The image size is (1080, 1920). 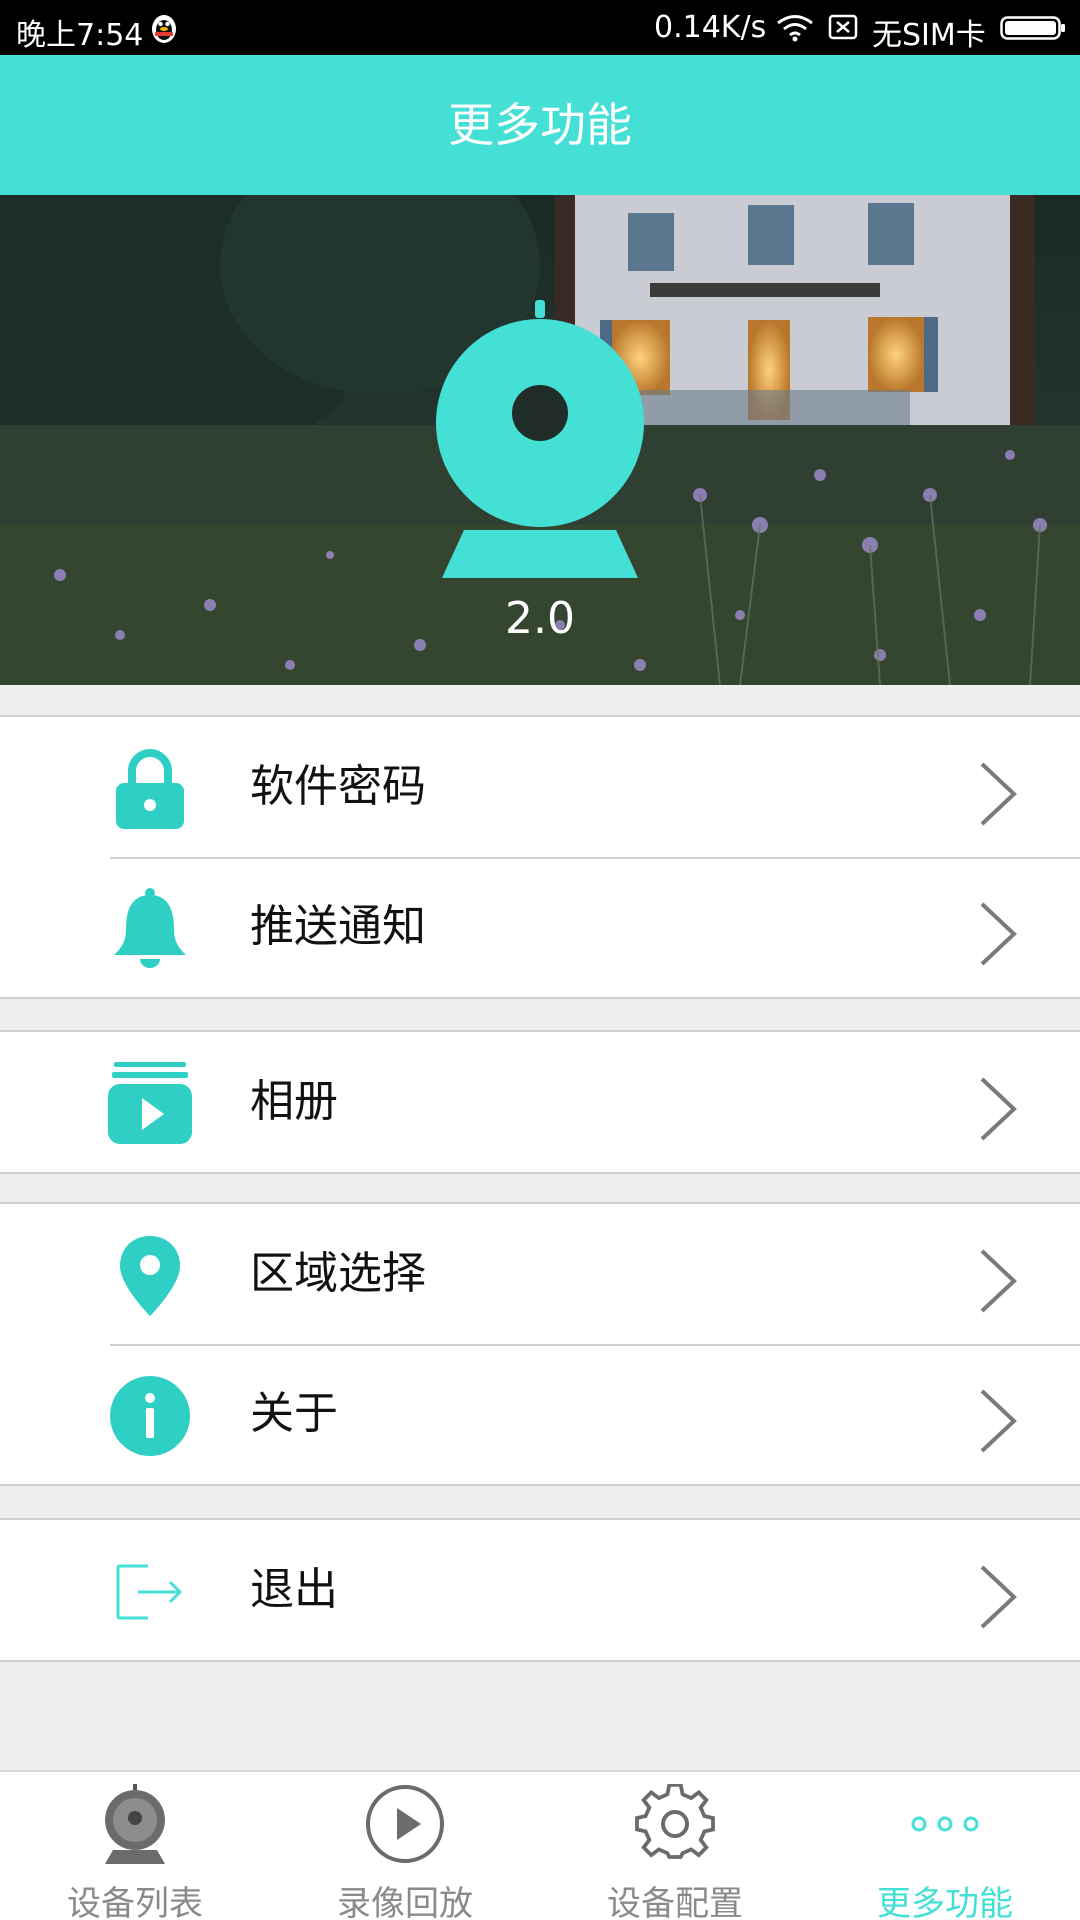 I want to click on logout-icon, so click(x=149, y=1592).